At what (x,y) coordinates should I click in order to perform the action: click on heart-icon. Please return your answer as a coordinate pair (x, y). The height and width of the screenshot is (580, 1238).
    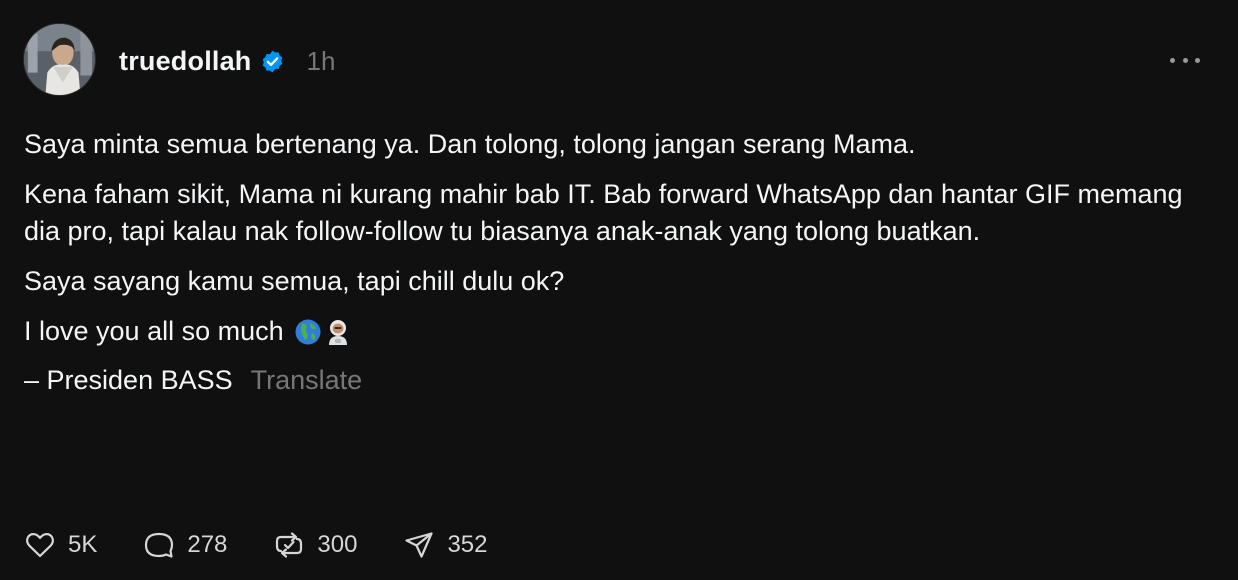
    Looking at the image, I should click on (40, 545).